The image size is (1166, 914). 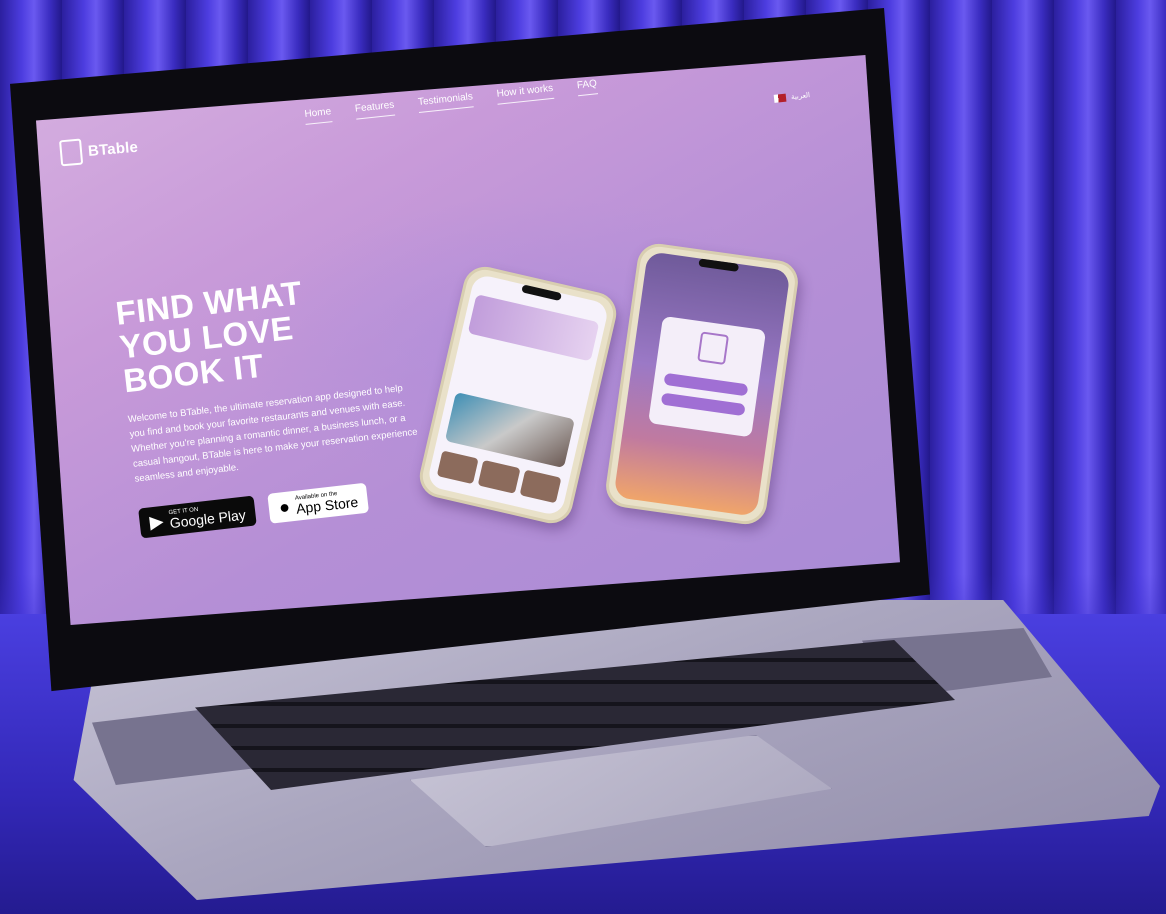 What do you see at coordinates (525, 93) in the screenshot?
I see `nav-how-it-works: How it works` at bounding box center [525, 93].